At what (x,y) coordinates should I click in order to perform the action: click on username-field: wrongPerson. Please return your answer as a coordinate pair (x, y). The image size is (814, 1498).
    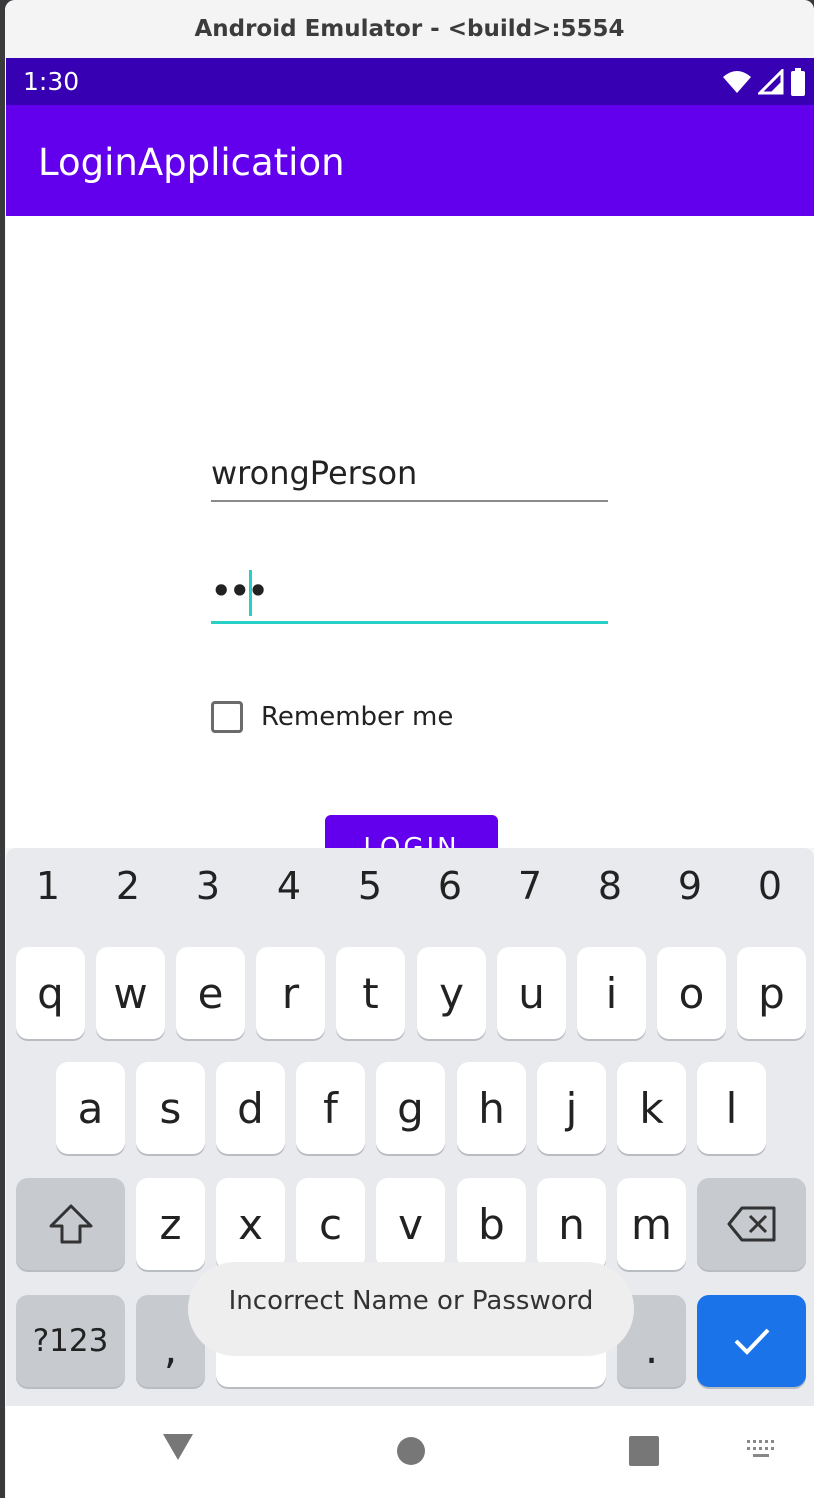
    Looking at the image, I should click on (409, 477).